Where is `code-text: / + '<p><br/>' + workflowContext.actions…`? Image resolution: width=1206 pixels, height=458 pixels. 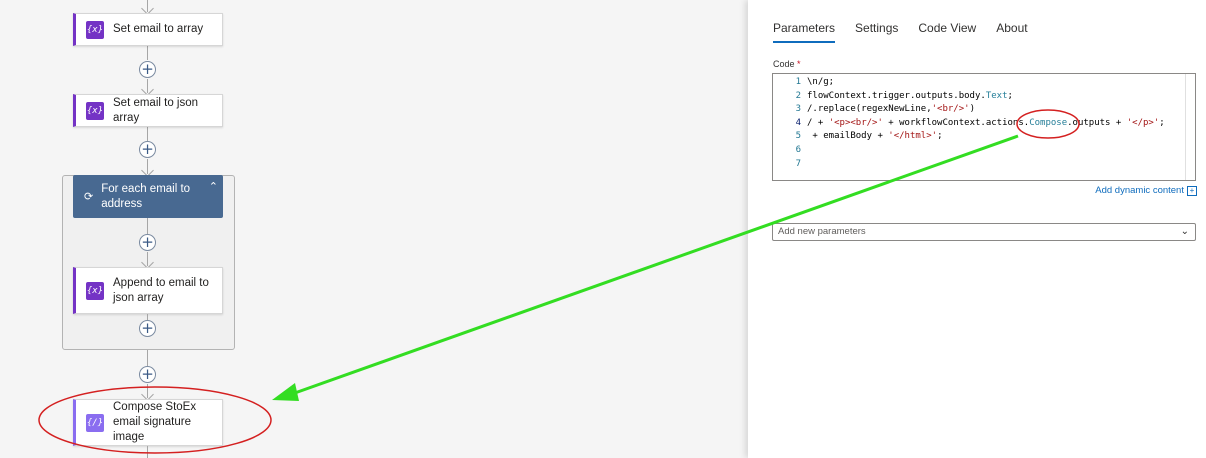
code-text: / + '<p><br/>' + workflowContext.actions… is located at coordinates (986, 124).